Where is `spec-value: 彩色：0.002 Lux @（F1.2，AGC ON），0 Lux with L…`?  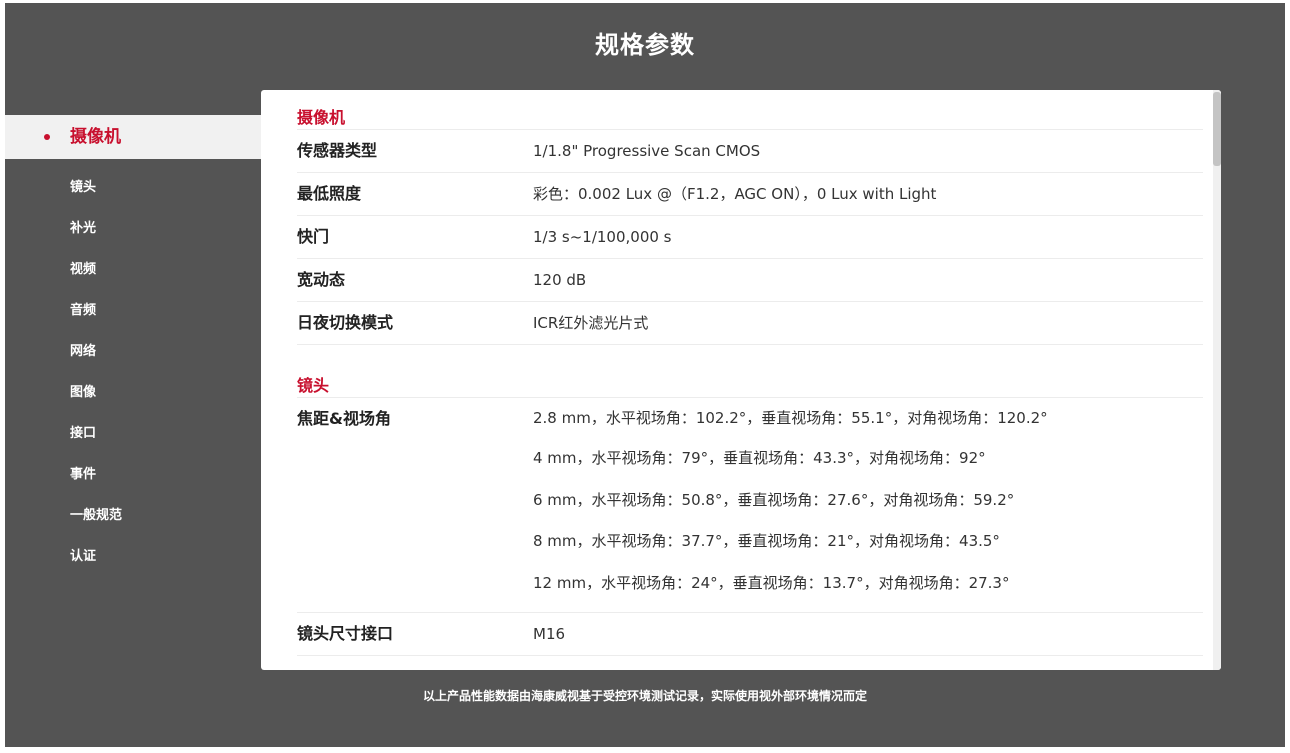
spec-value: 彩色：0.002 Lux @（F1.2，AGC ON），0 Lux with L… is located at coordinates (735, 194).